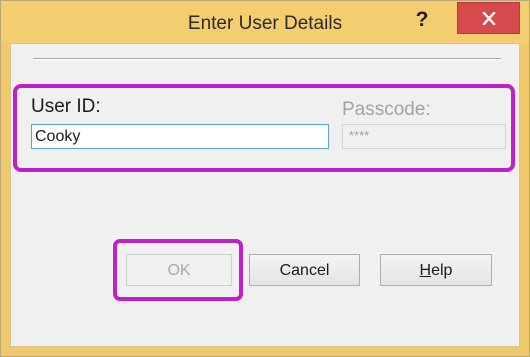 The height and width of the screenshot is (357, 530). Describe the element at coordinates (178, 270) in the screenshot. I see `ok-highlight-box` at that location.